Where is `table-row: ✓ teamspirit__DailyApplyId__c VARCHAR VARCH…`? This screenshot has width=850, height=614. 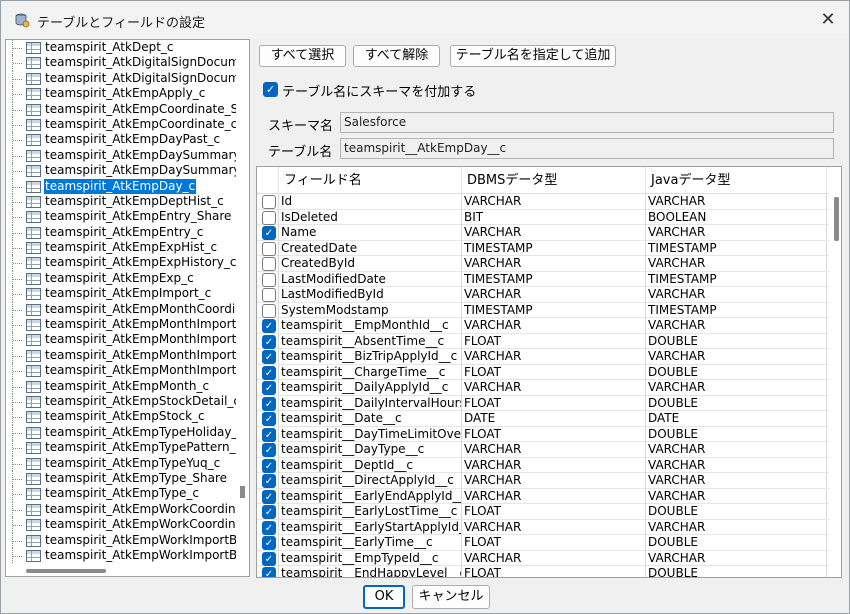
table-row: ✓ teamspirit__DailyApplyId__c VARCHAR VARCH… is located at coordinates (543, 388).